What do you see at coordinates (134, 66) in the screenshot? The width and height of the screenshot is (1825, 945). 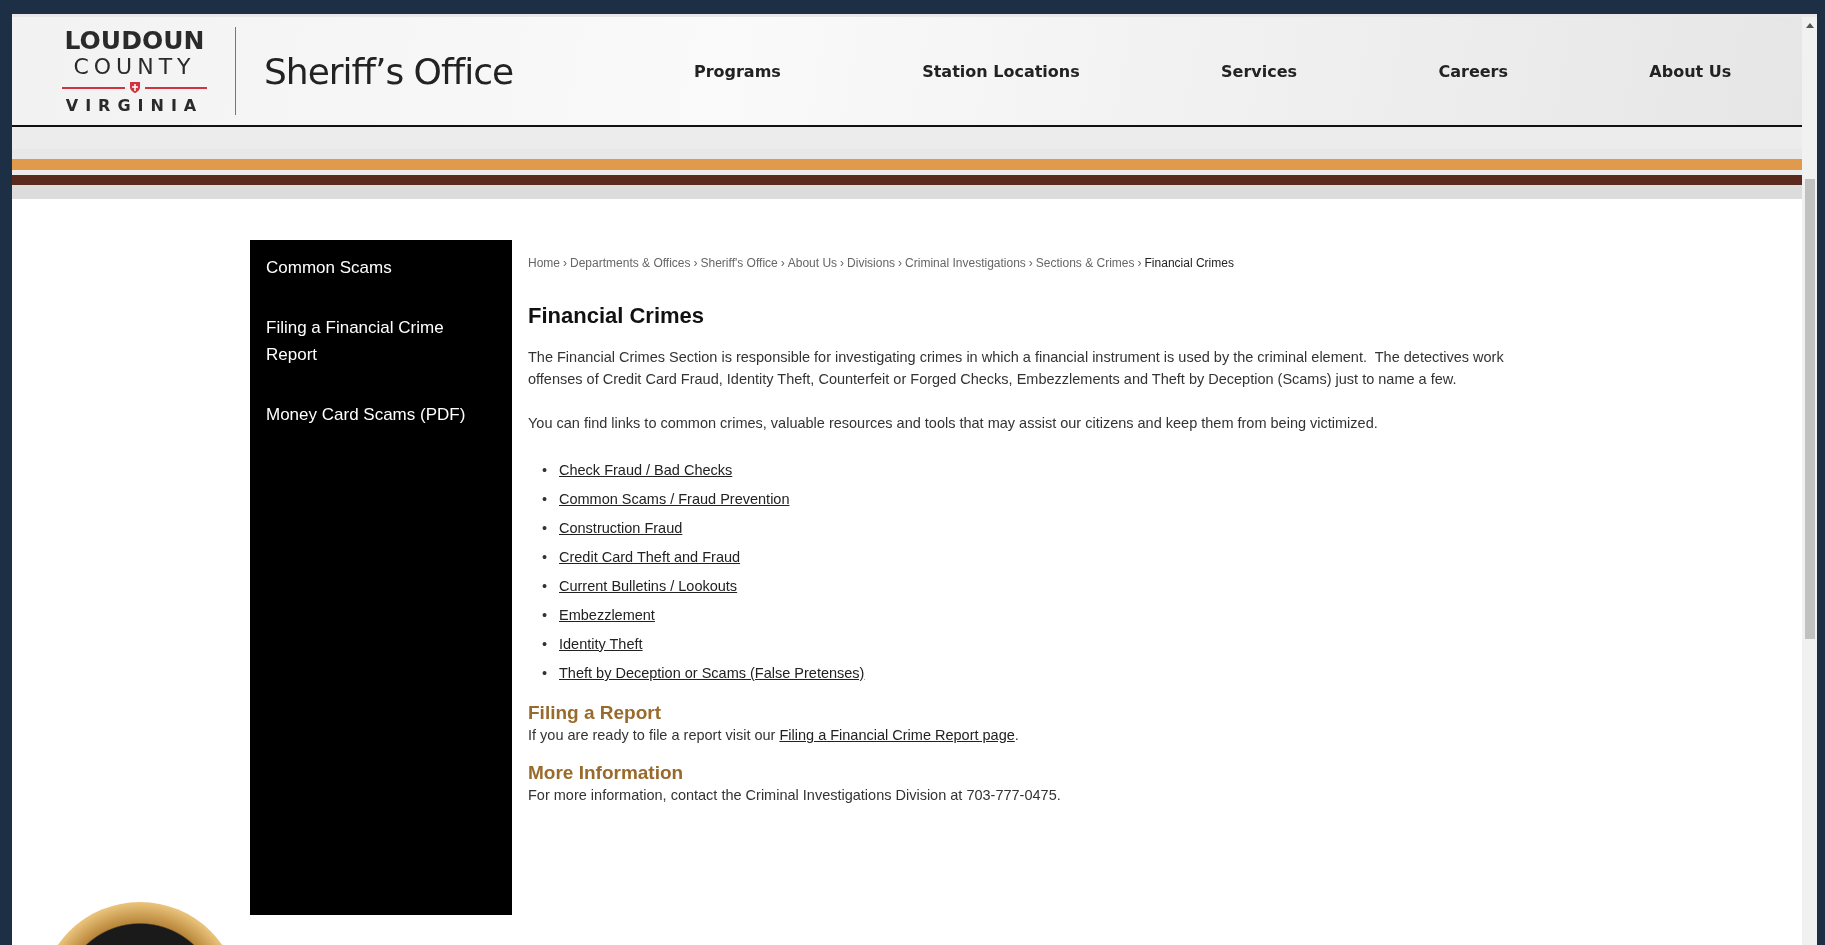 I see `logo-text: COUNTY` at bounding box center [134, 66].